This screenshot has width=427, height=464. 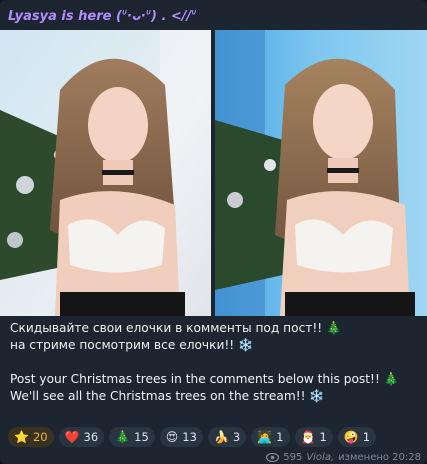 What do you see at coordinates (132, 345) in the screenshot?
I see `caption-line-ru-2: на стриме посмотрим все елочки!! ❄️` at bounding box center [132, 345].